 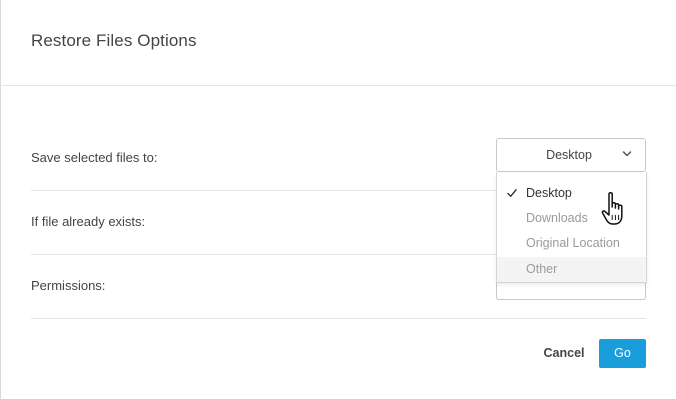 I want to click on dialog-title: Restore Files Options, so click(x=114, y=40).